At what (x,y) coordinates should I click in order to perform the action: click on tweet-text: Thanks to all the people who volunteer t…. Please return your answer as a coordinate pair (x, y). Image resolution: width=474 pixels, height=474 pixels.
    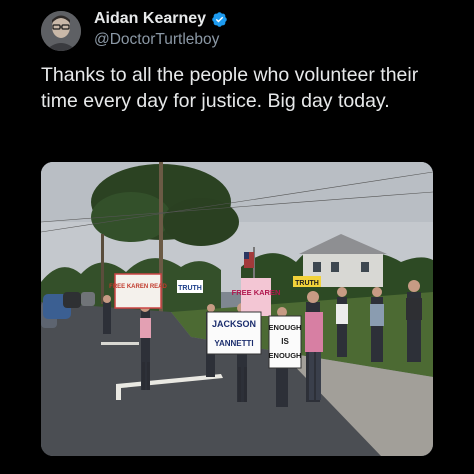
    Looking at the image, I should click on (230, 88).